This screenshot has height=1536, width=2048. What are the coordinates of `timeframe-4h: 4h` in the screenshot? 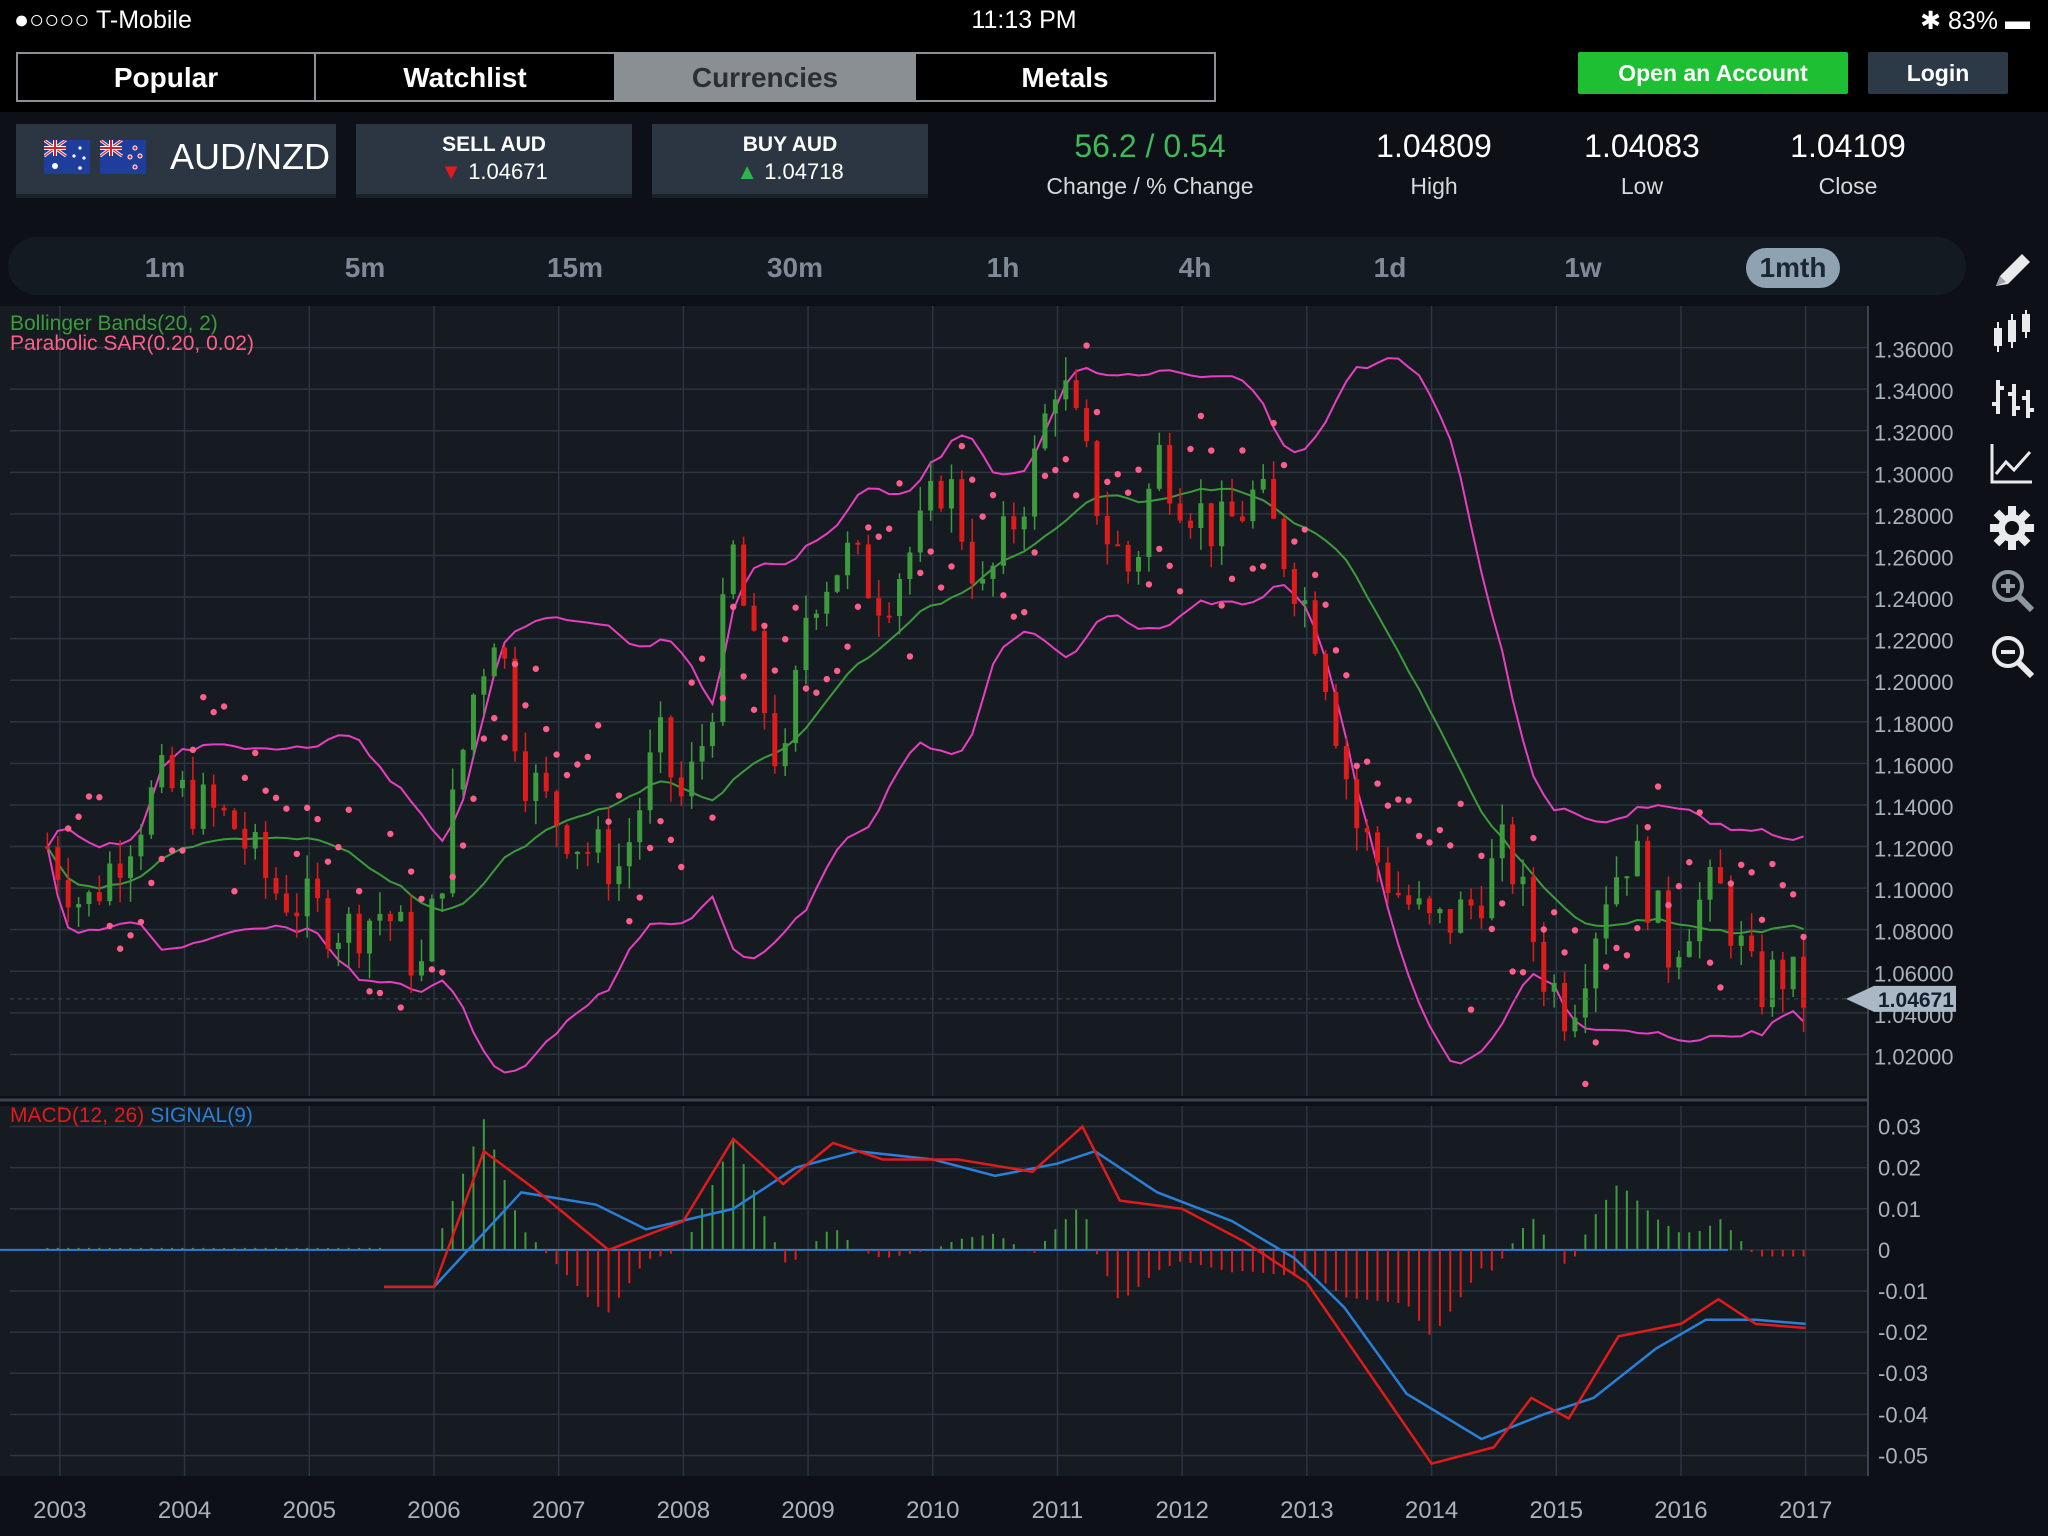 It's located at (1195, 268).